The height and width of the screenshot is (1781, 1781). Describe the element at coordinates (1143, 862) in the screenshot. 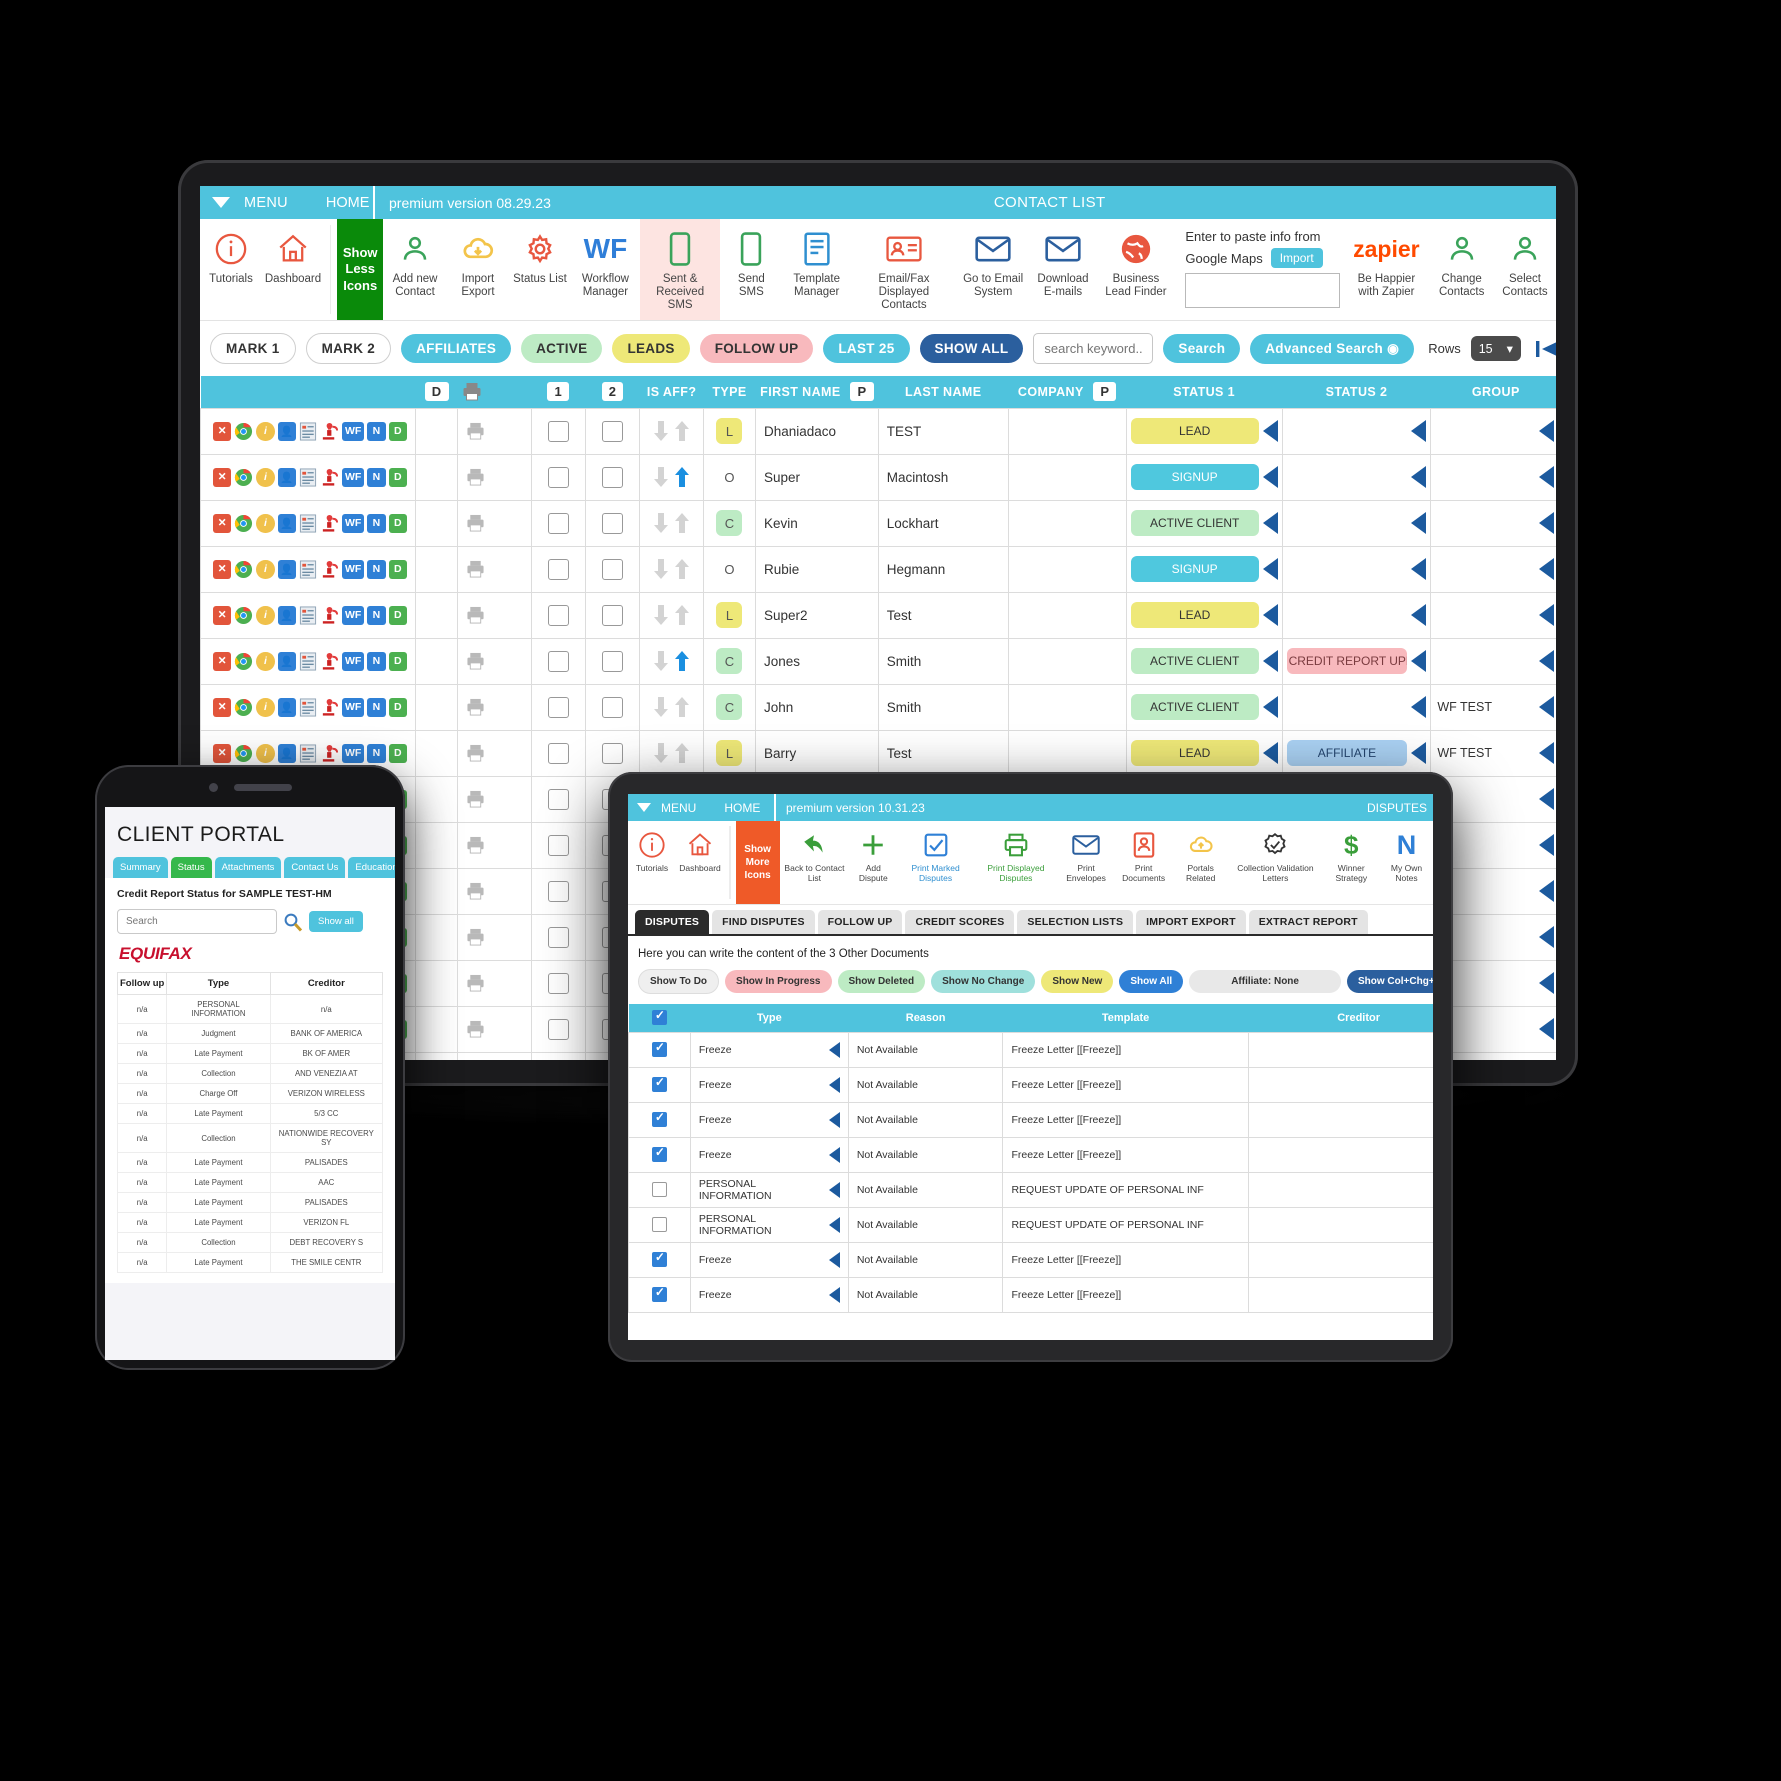

I see `ribbon-print-documents: Print Documents` at that location.